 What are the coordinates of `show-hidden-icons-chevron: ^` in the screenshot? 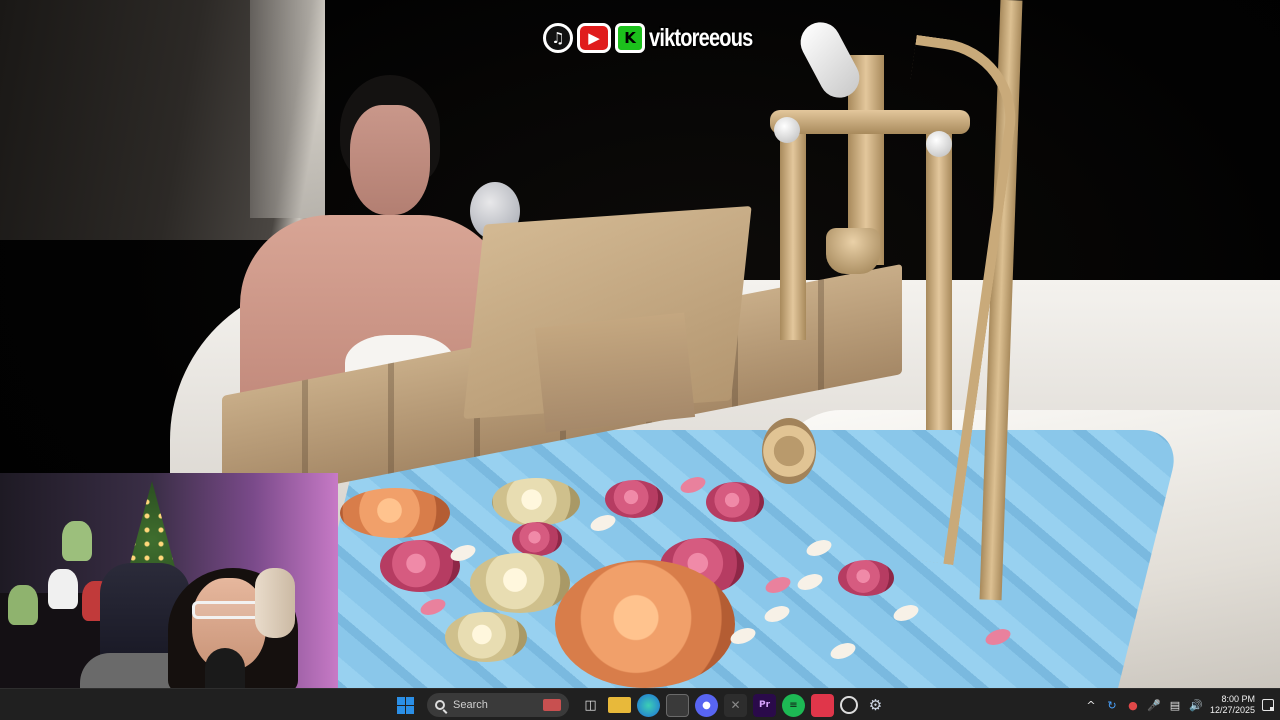 It's located at (1091, 705).